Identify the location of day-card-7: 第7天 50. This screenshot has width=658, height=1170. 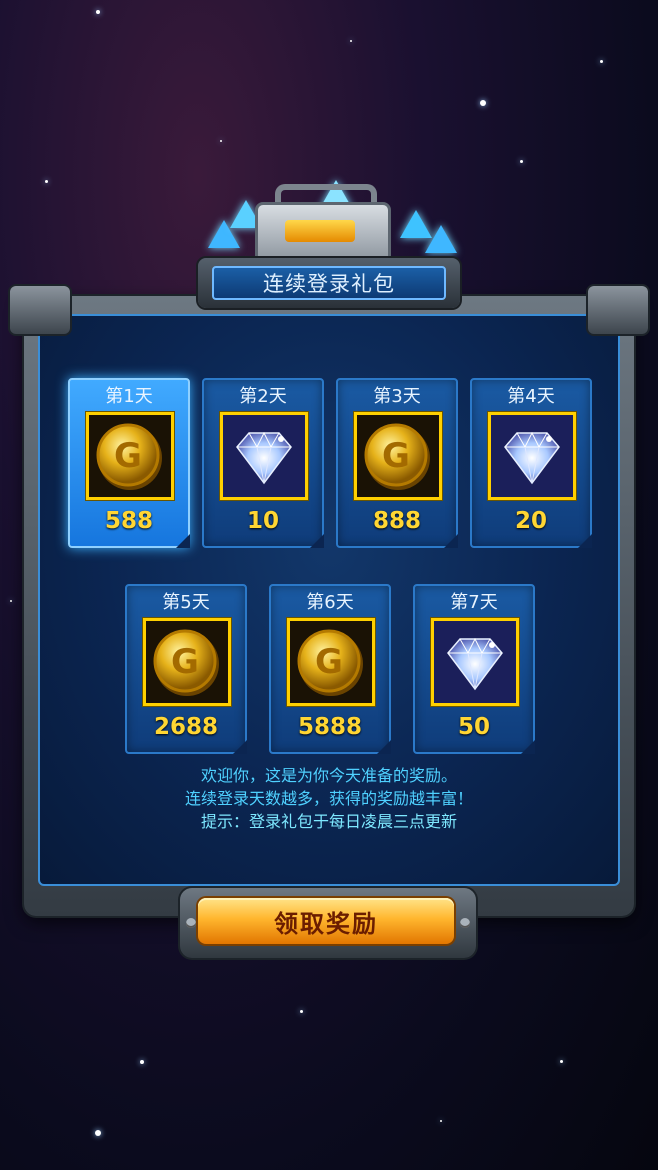
(474, 669).